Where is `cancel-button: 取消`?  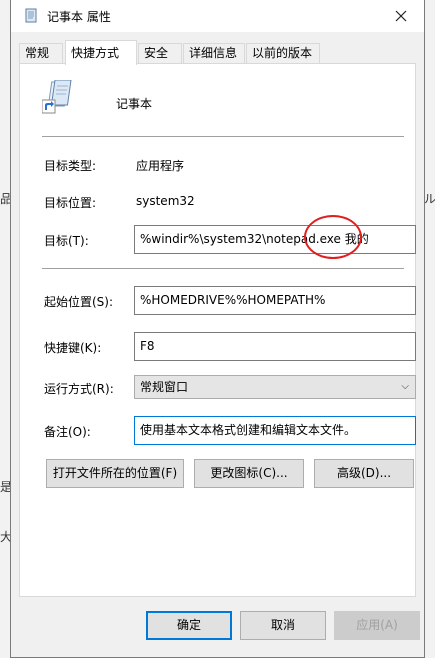
cancel-button: 取消 is located at coordinates (283, 625).